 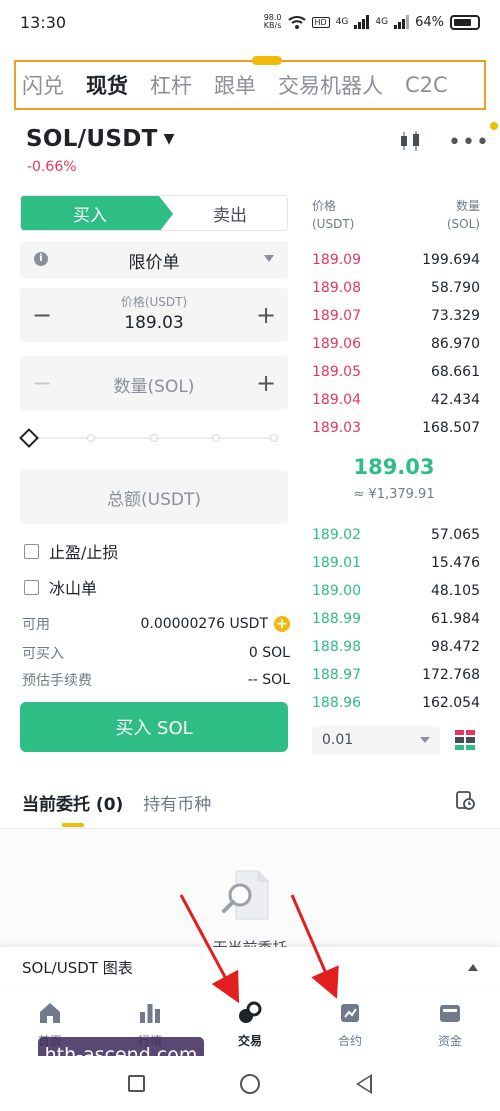 What do you see at coordinates (465, 22) in the screenshot?
I see `battery-icon` at bounding box center [465, 22].